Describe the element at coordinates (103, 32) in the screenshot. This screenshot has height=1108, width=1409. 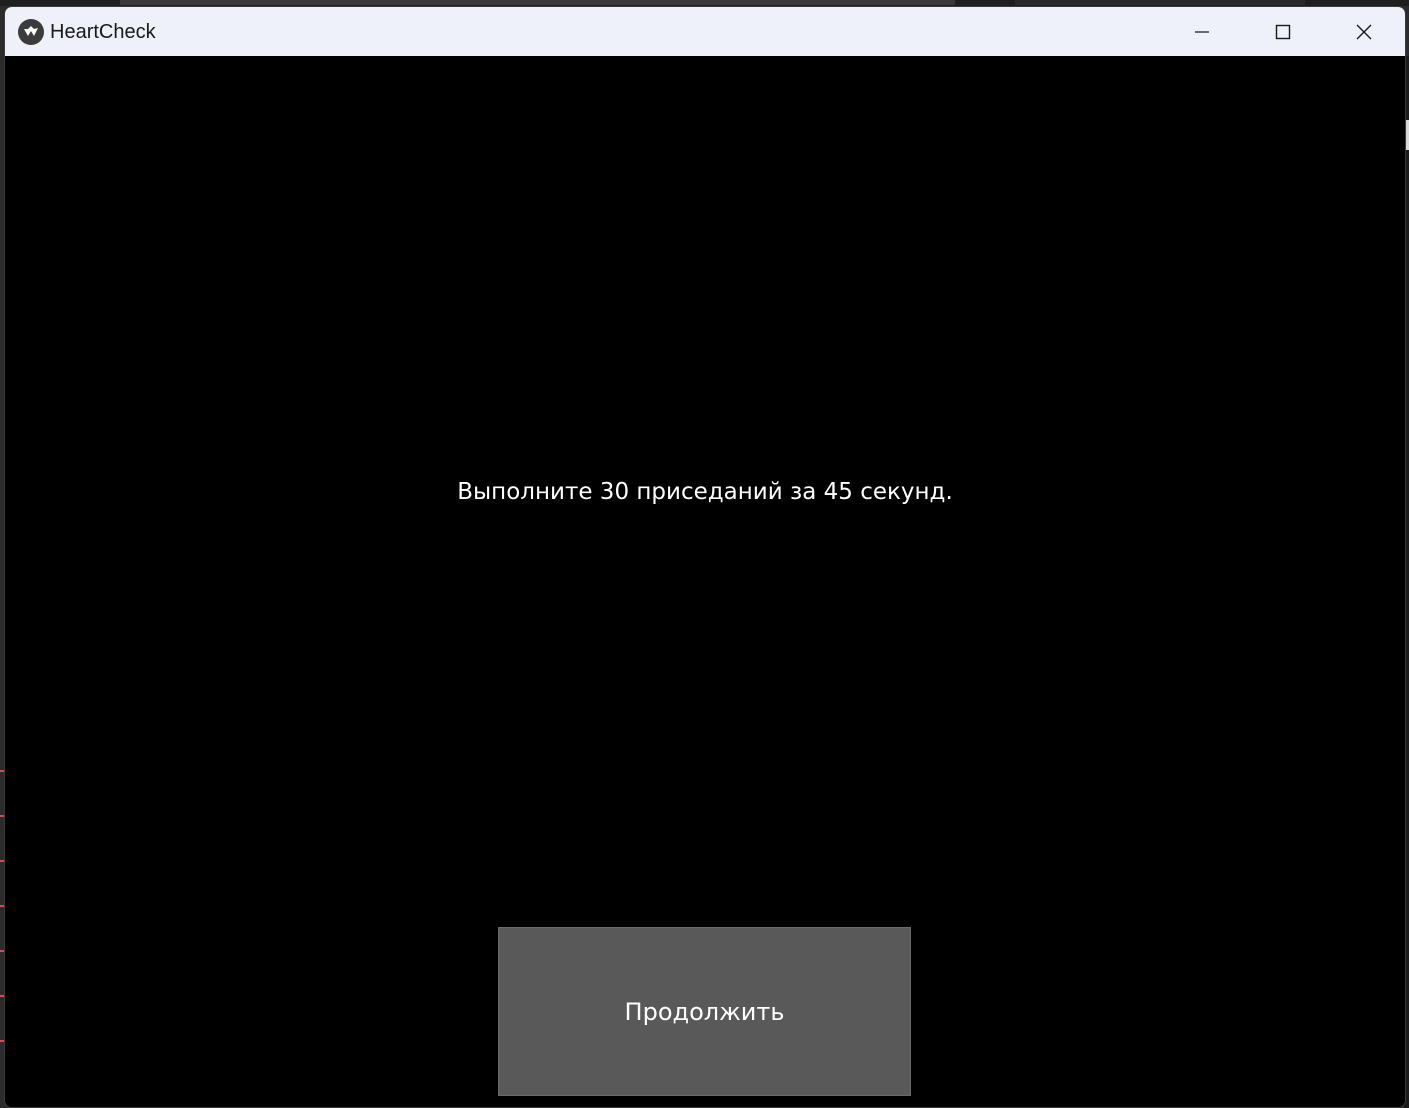
I see `window-title: HeartCheck` at that location.